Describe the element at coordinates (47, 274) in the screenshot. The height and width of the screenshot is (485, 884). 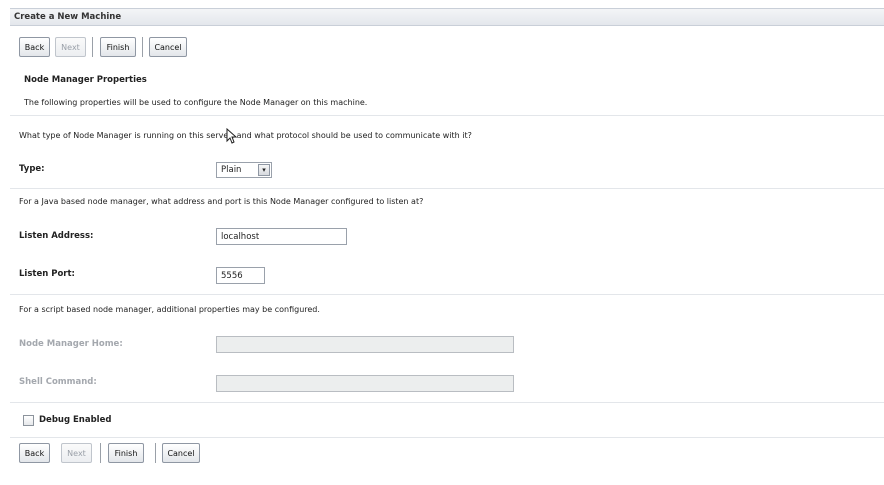
I see `listen-port-label: Listen Port:` at that location.